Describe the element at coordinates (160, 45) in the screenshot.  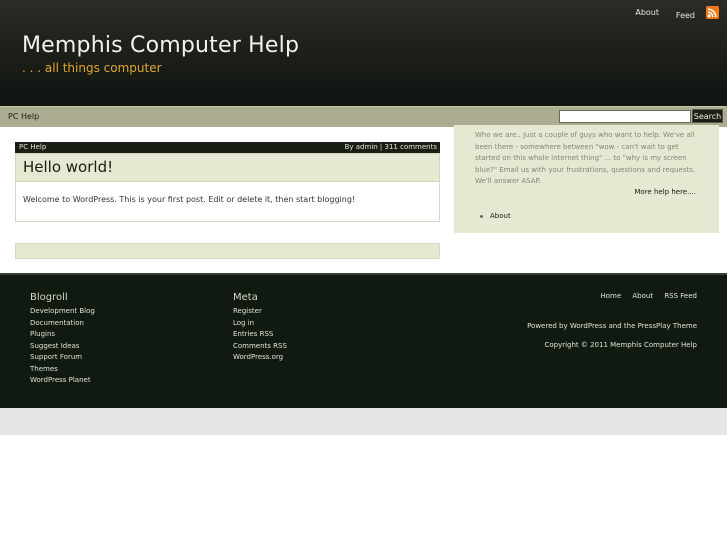
I see `site-title: Memphis Computer Help` at that location.